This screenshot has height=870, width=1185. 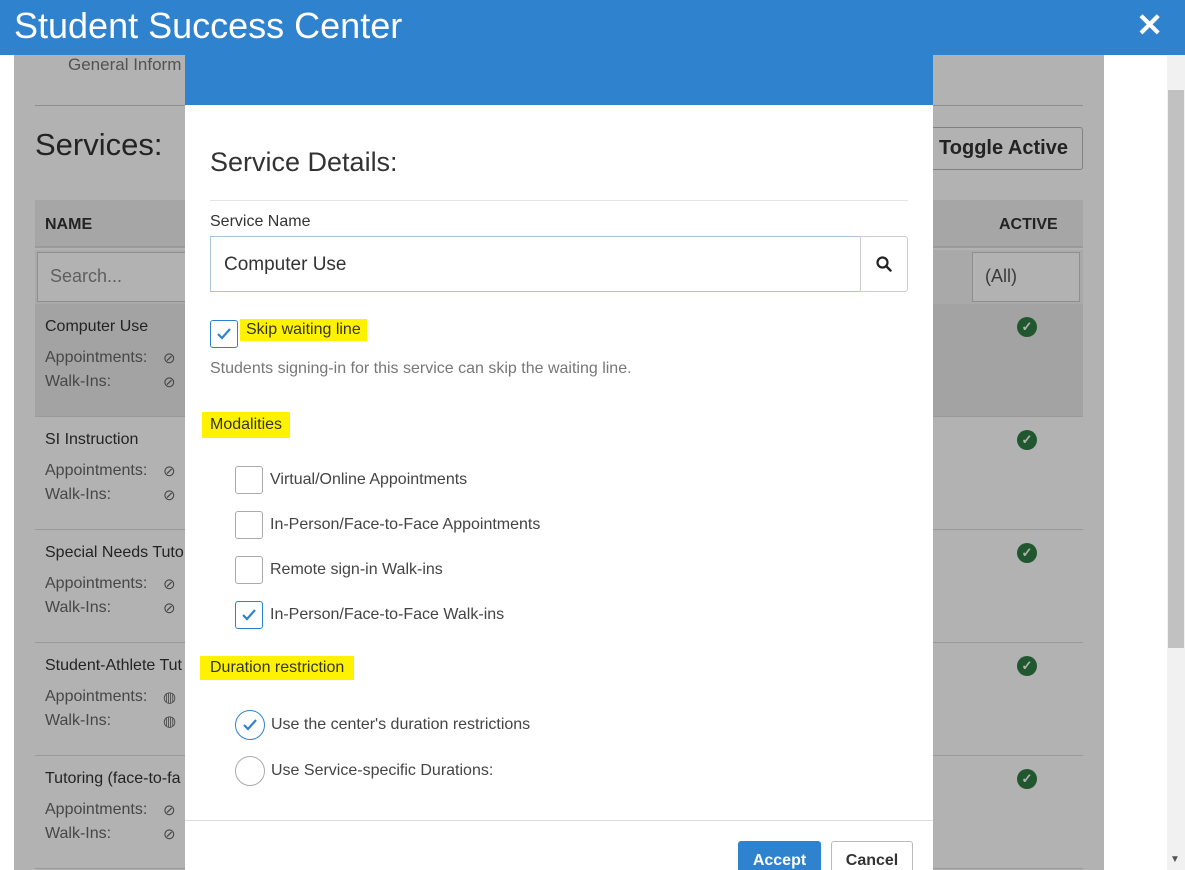 What do you see at coordinates (872, 855) in the screenshot?
I see `cancel-button: Cancel` at bounding box center [872, 855].